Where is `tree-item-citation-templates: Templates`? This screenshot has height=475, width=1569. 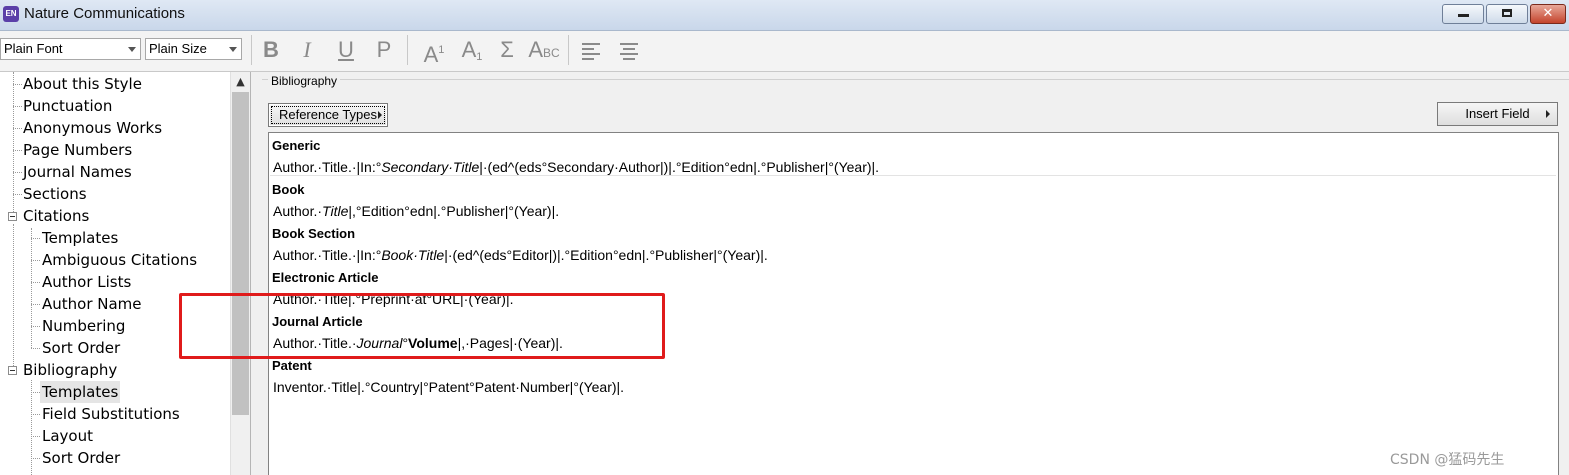 tree-item-citation-templates: Templates is located at coordinates (80, 238).